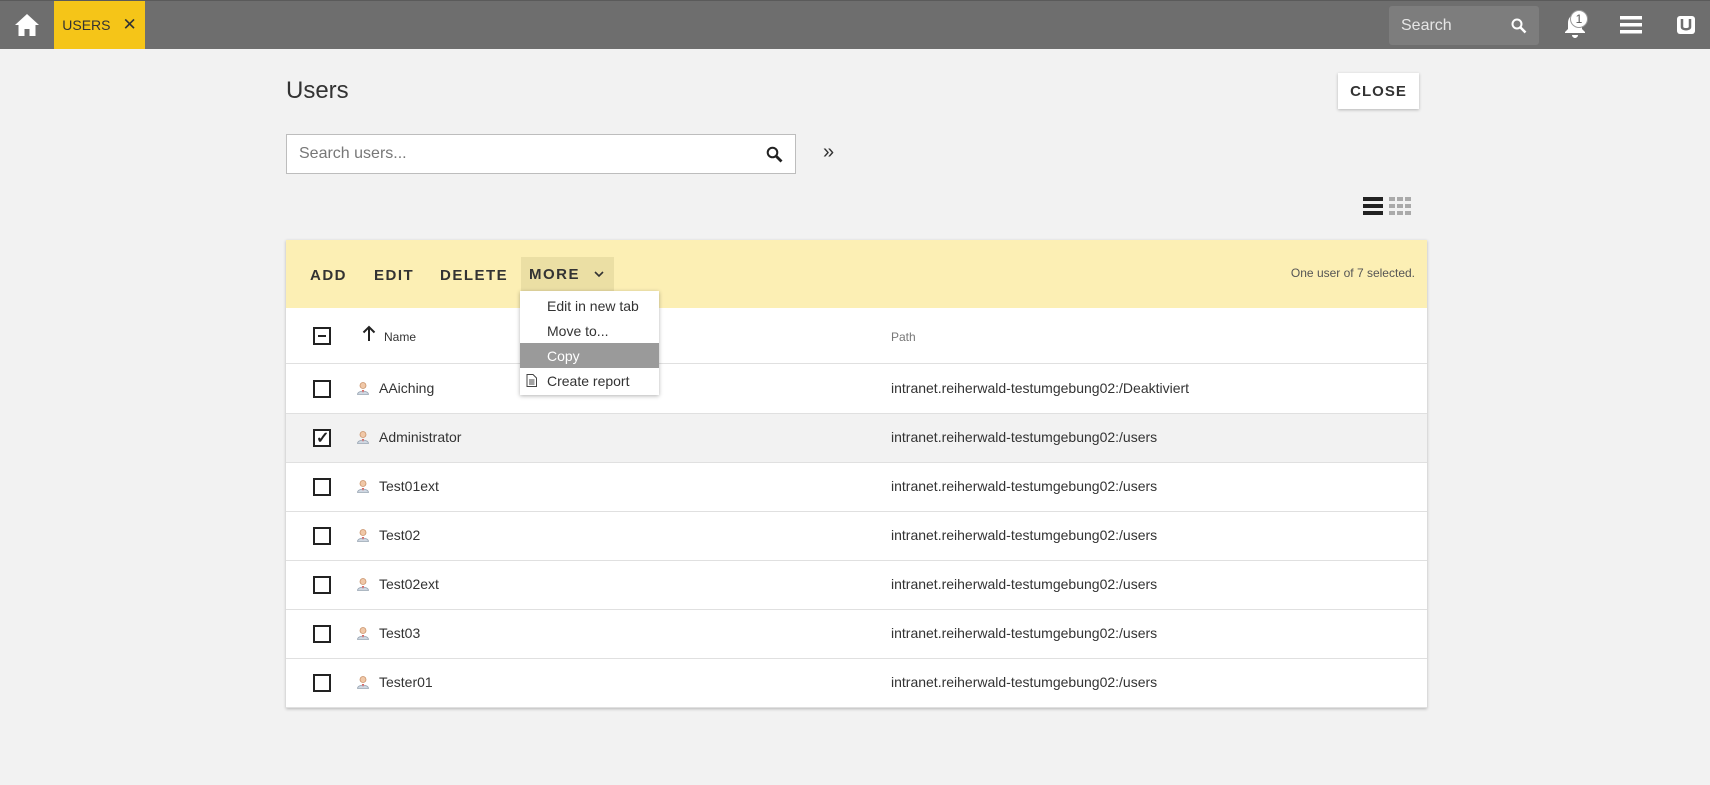  What do you see at coordinates (129, 25) in the screenshot?
I see `tab-close-icon: ✕` at bounding box center [129, 25].